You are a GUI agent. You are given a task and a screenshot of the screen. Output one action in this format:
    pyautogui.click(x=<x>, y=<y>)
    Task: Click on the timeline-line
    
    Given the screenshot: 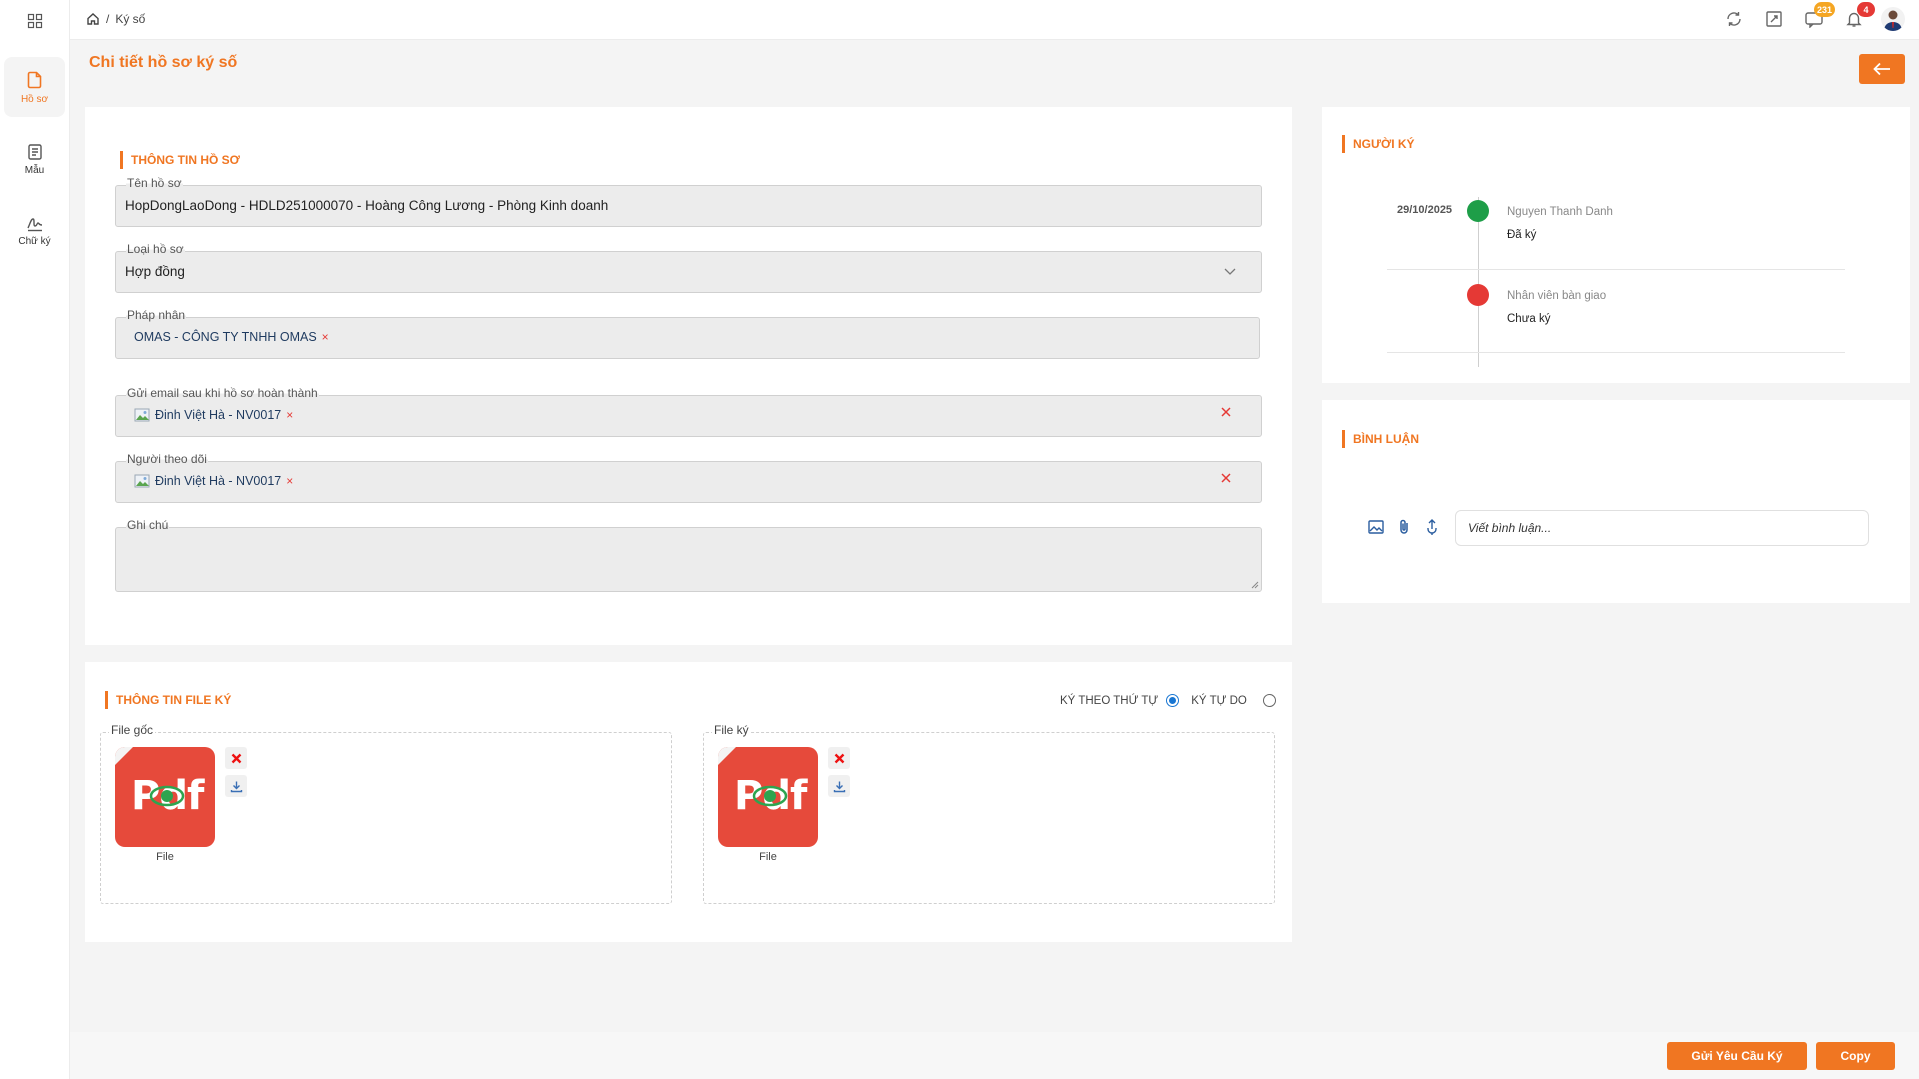 What is the action you would take?
    pyautogui.click(x=1478, y=282)
    